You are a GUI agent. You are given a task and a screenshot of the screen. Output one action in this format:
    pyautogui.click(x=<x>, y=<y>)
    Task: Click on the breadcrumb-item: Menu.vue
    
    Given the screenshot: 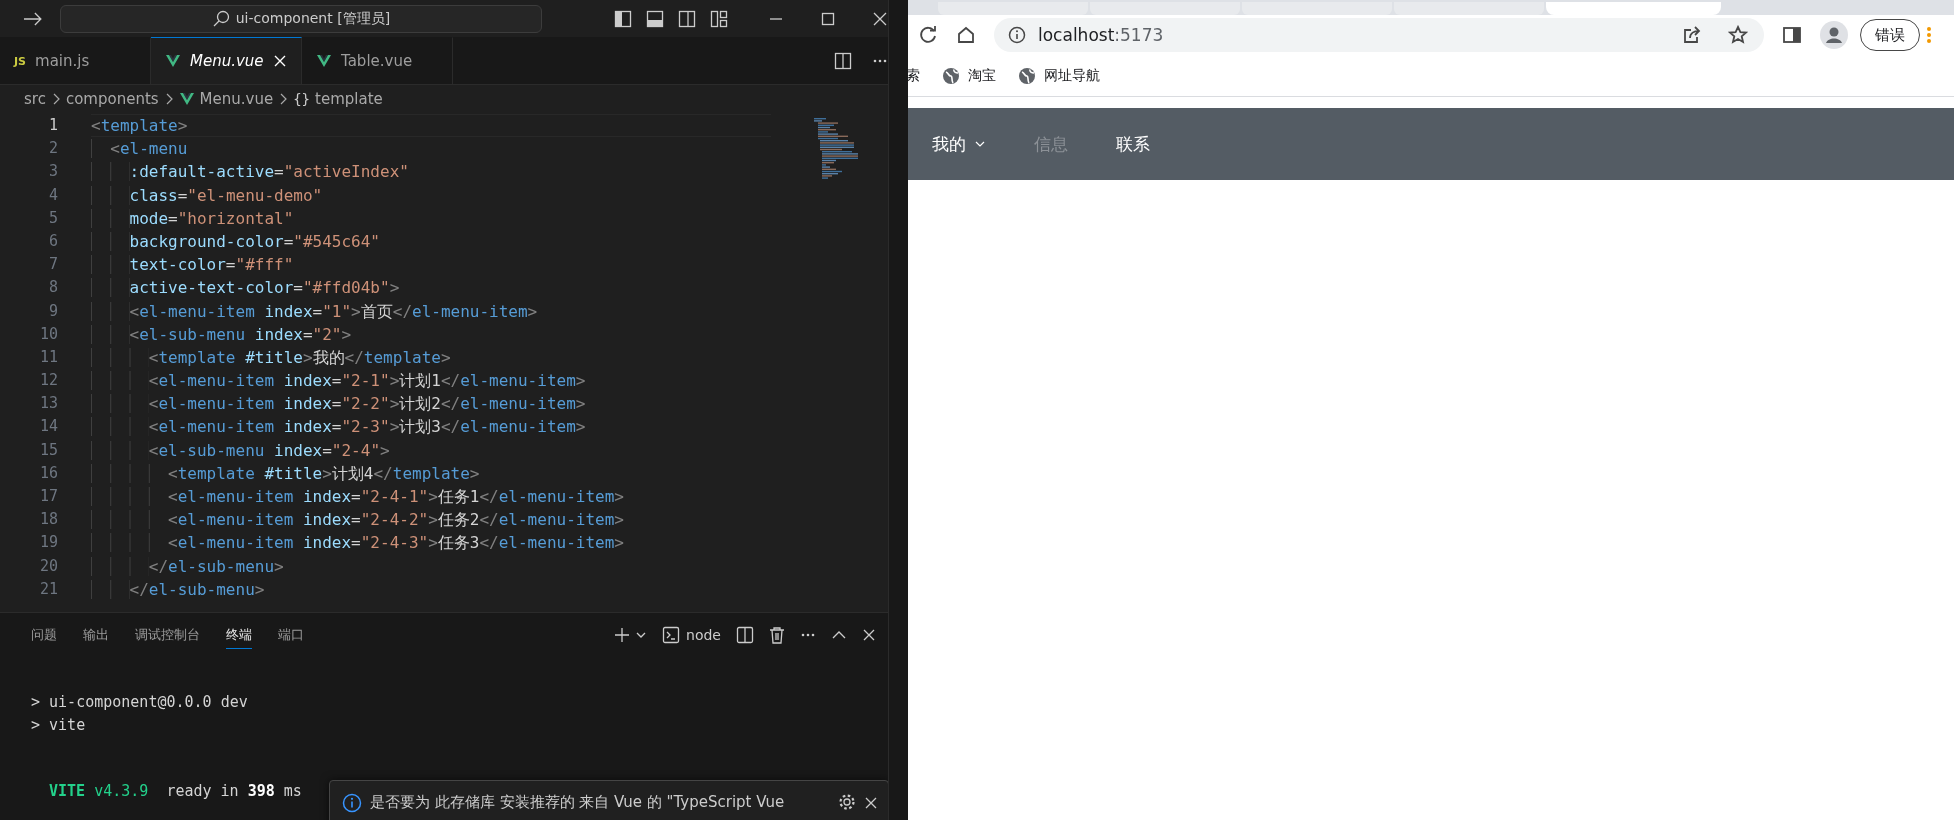 What is the action you would take?
    pyautogui.click(x=236, y=98)
    